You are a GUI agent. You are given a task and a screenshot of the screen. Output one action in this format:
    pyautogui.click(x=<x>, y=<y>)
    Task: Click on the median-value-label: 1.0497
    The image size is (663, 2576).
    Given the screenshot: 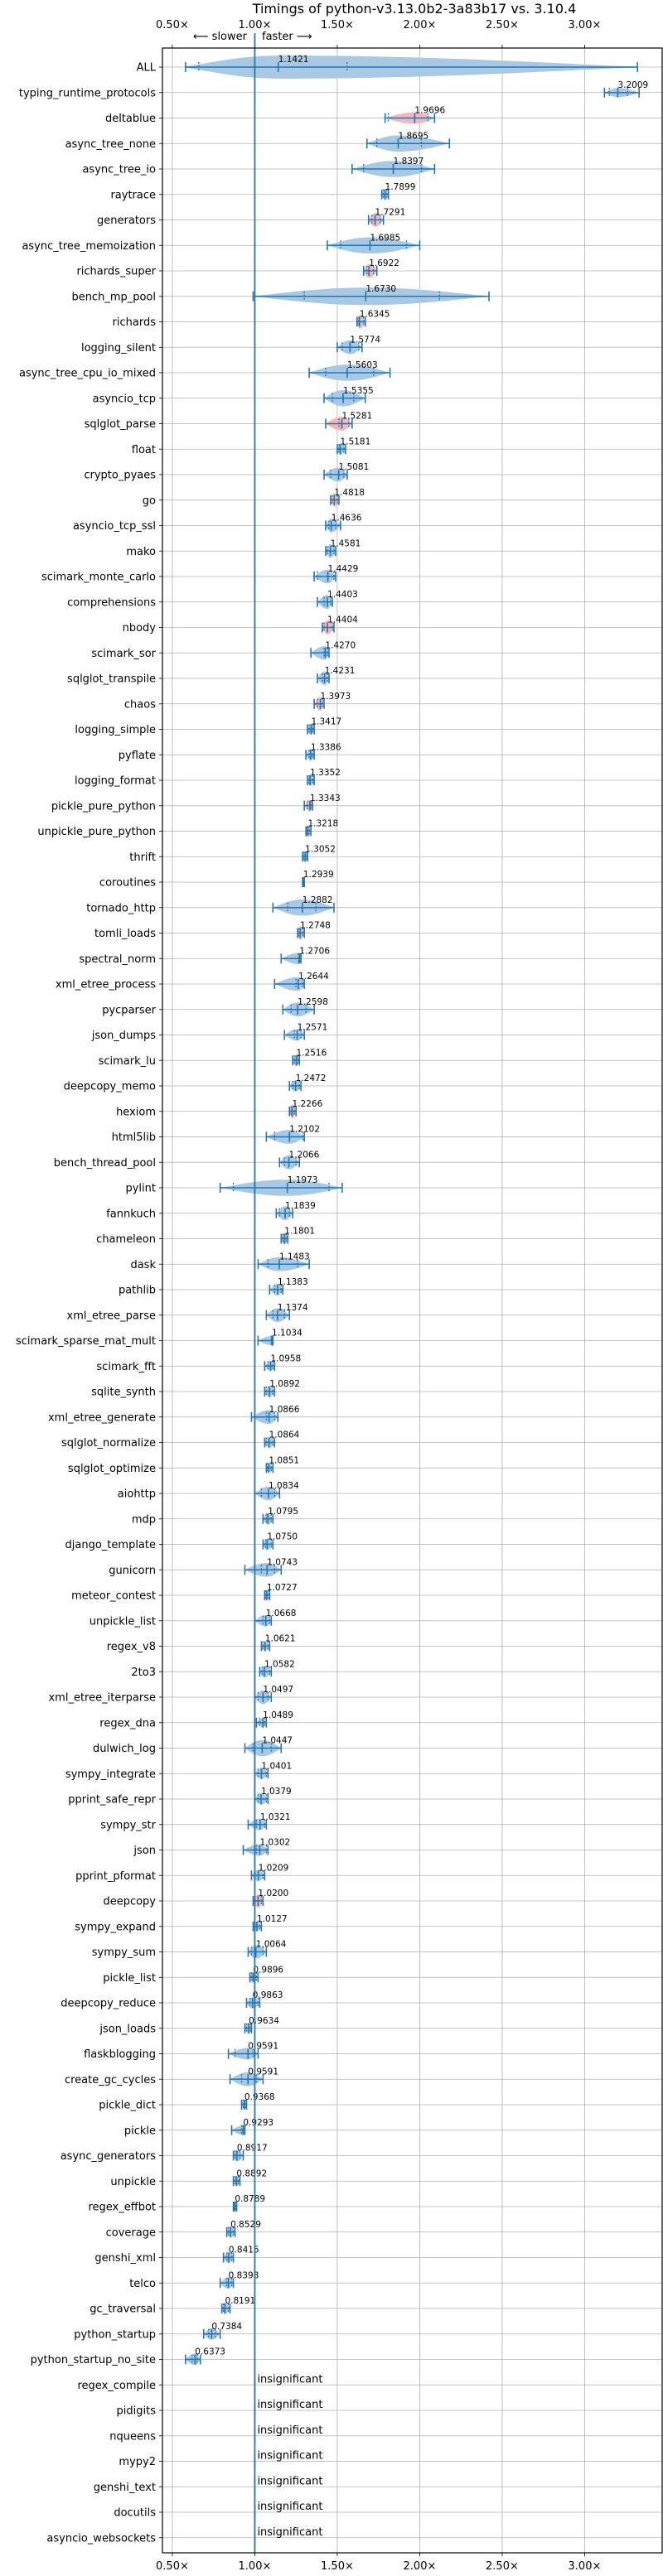 What is the action you would take?
    pyautogui.click(x=278, y=1690)
    